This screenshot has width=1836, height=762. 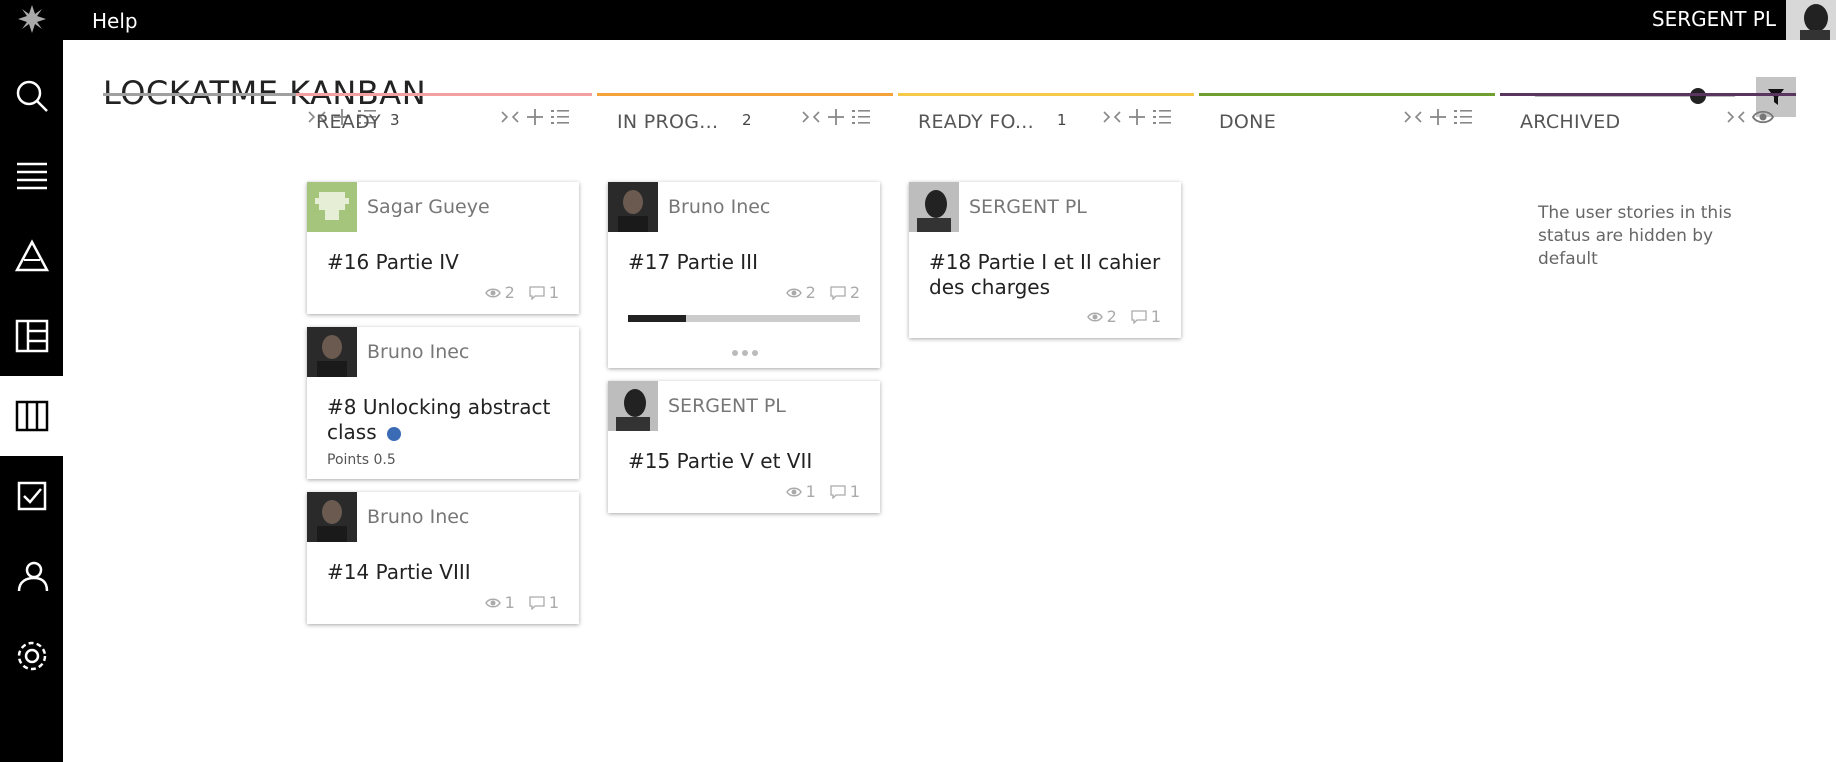 I want to click on column-ready: READY 3, so click(x=444, y=116).